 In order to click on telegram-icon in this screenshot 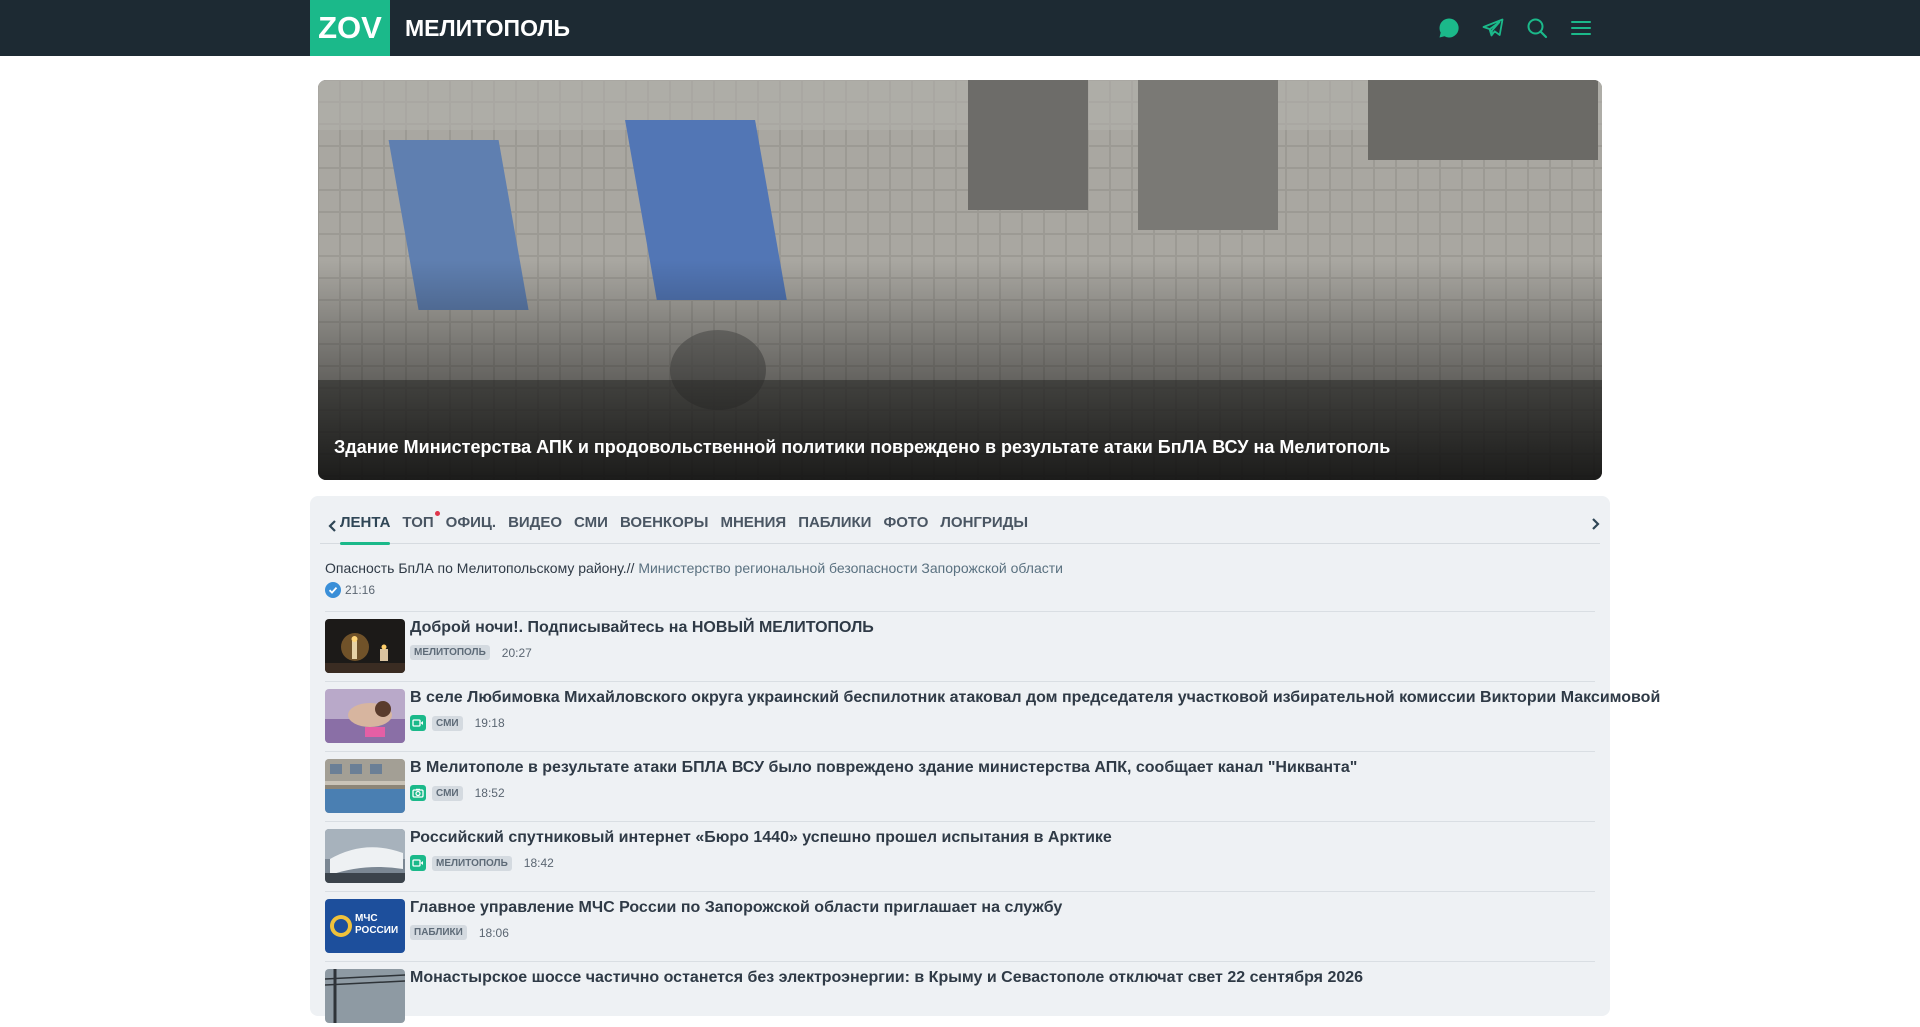, I will do `click(1493, 28)`.